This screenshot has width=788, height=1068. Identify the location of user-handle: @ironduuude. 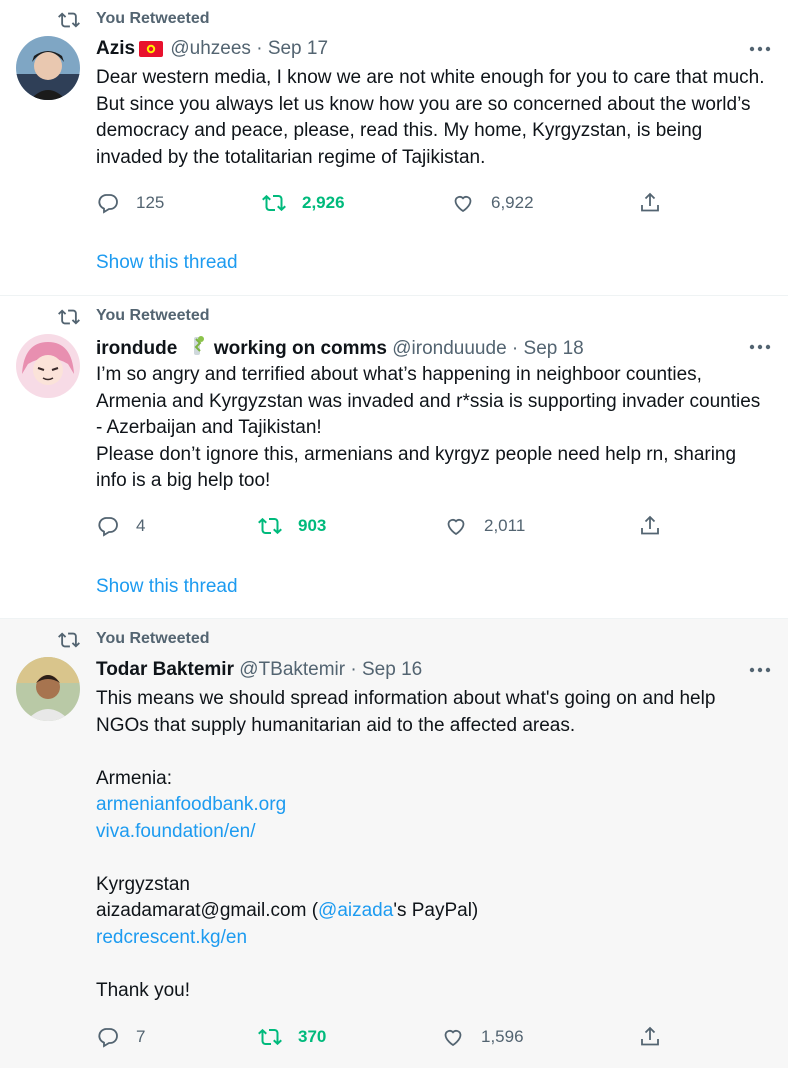
(449, 348).